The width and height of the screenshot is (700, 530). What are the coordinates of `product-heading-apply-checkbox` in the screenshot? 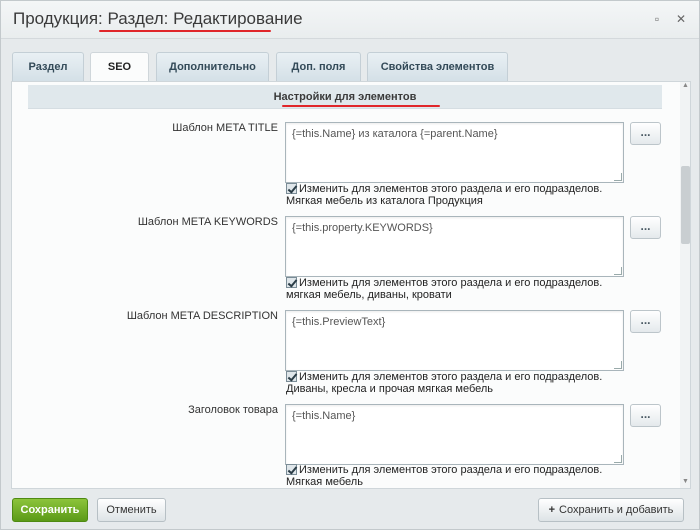 It's located at (291, 469).